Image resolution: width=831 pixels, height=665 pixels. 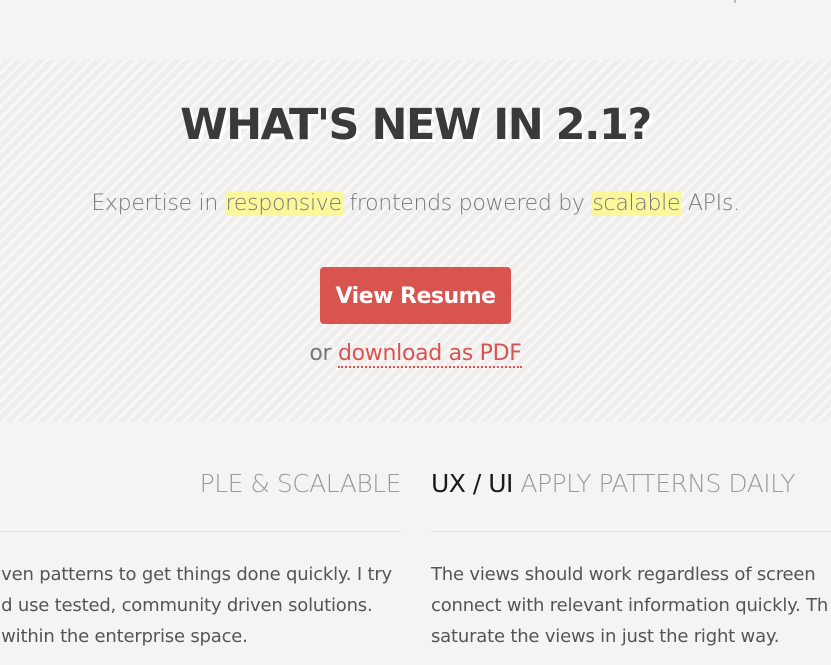 I want to click on column-body-line: within the enterprise space., so click(x=124, y=636).